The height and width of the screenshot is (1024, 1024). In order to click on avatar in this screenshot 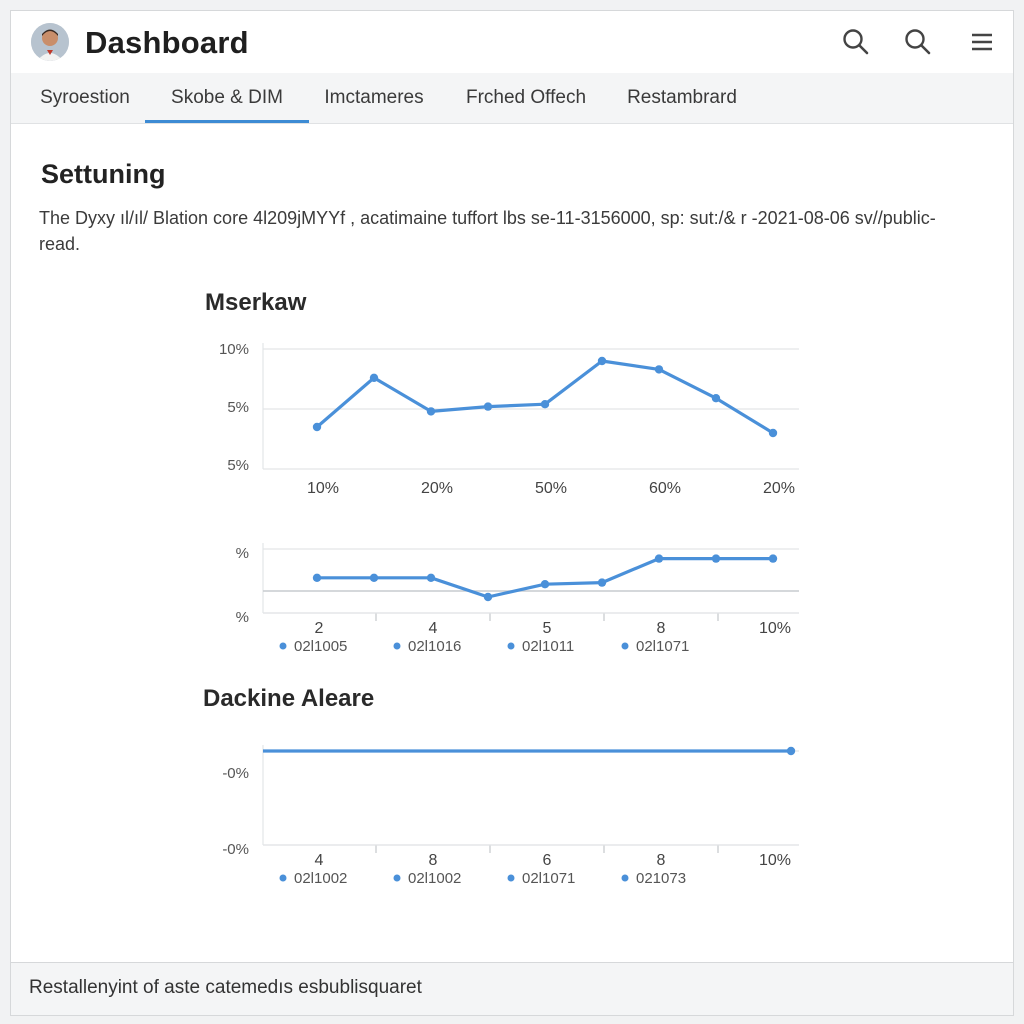, I will do `click(50, 42)`.